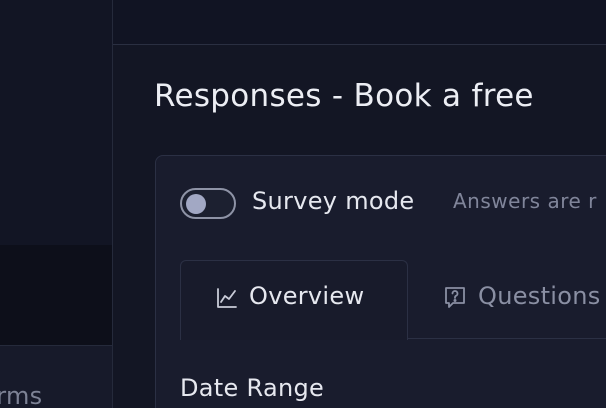 The image size is (606, 408). I want to click on question-message-icon, so click(455, 298).